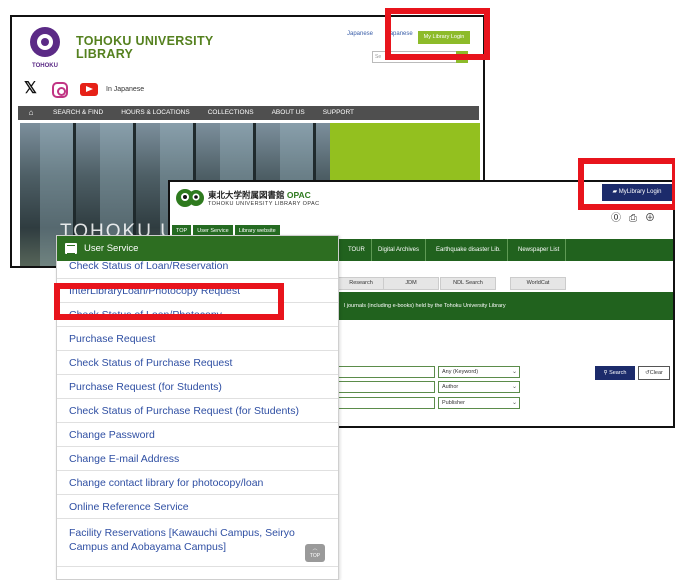 The width and height of the screenshot is (675, 580). I want to click on back-to-top-button: ︿ TOP, so click(315, 553).